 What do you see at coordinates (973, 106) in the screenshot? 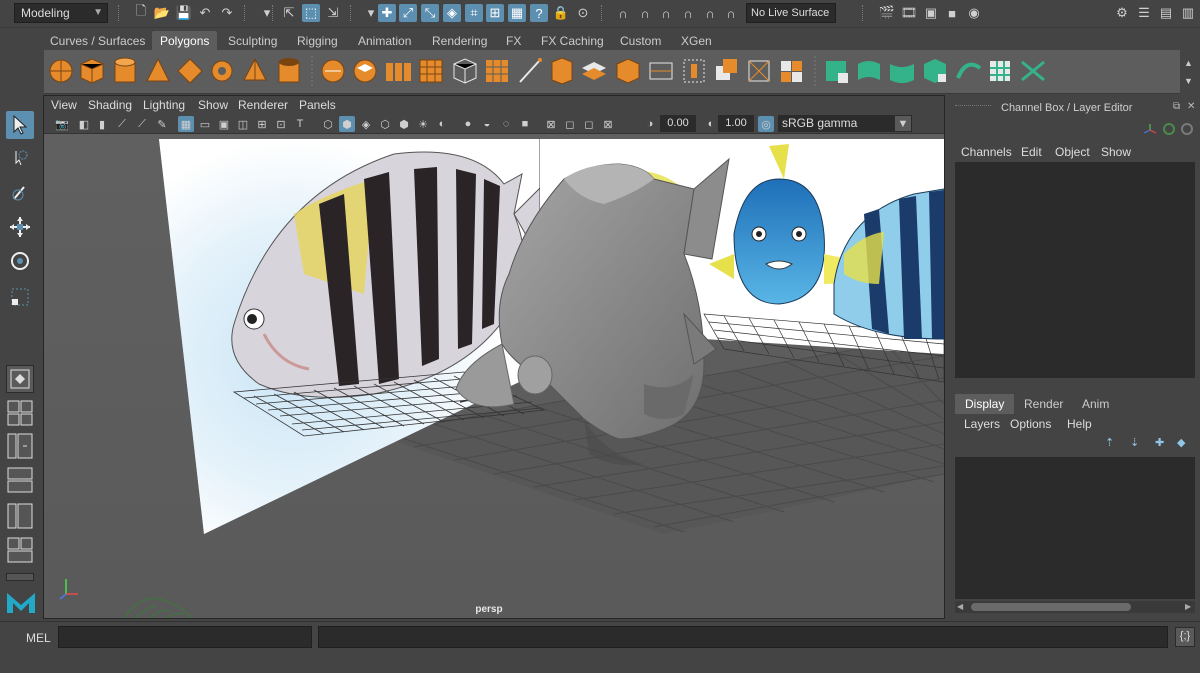
I see `panel-grip` at bounding box center [973, 106].